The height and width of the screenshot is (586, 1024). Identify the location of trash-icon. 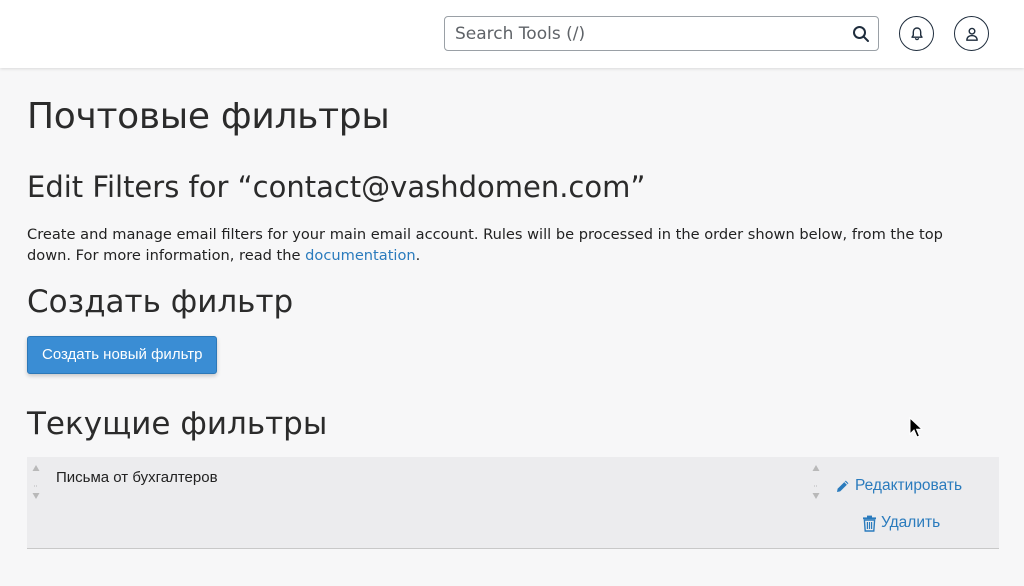
(869, 523).